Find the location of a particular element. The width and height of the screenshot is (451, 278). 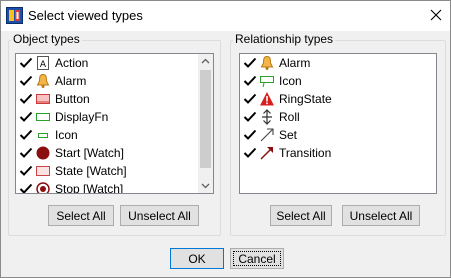

list-item-label: DisplayFn is located at coordinates (82, 117).